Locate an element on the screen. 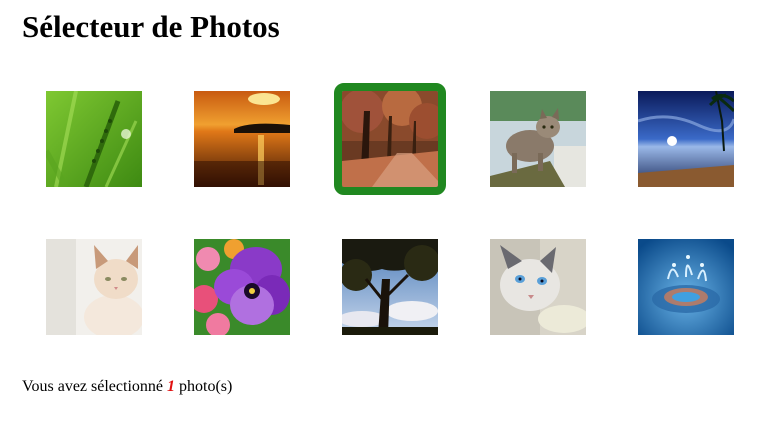 The height and width of the screenshot is (422, 764). photo-grass-icon is located at coordinates (94, 139).